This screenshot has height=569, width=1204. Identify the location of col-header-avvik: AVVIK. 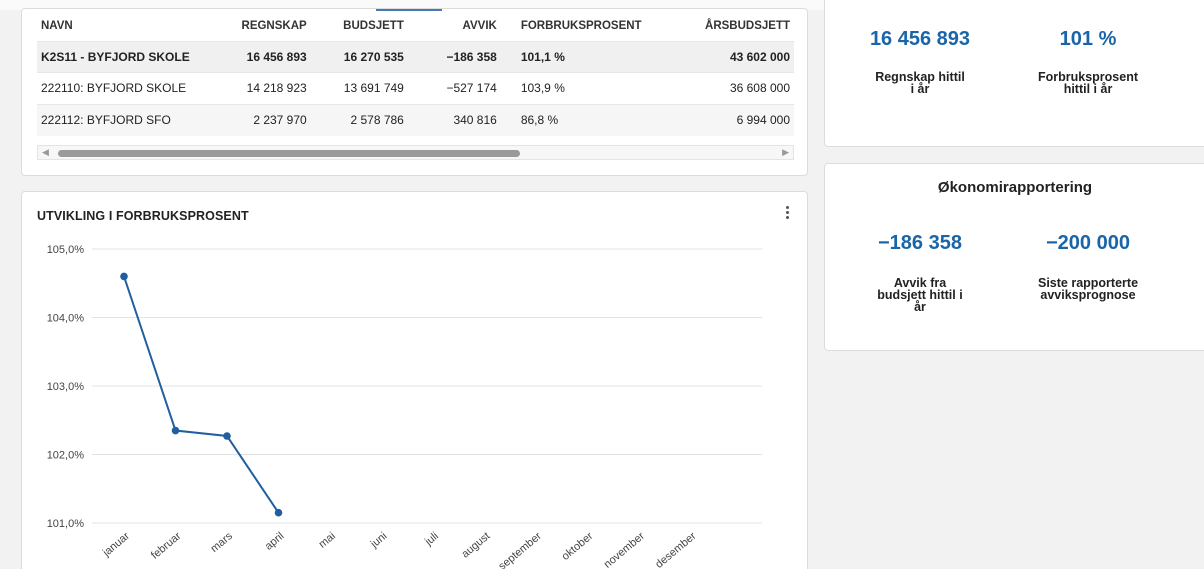
(454, 26).